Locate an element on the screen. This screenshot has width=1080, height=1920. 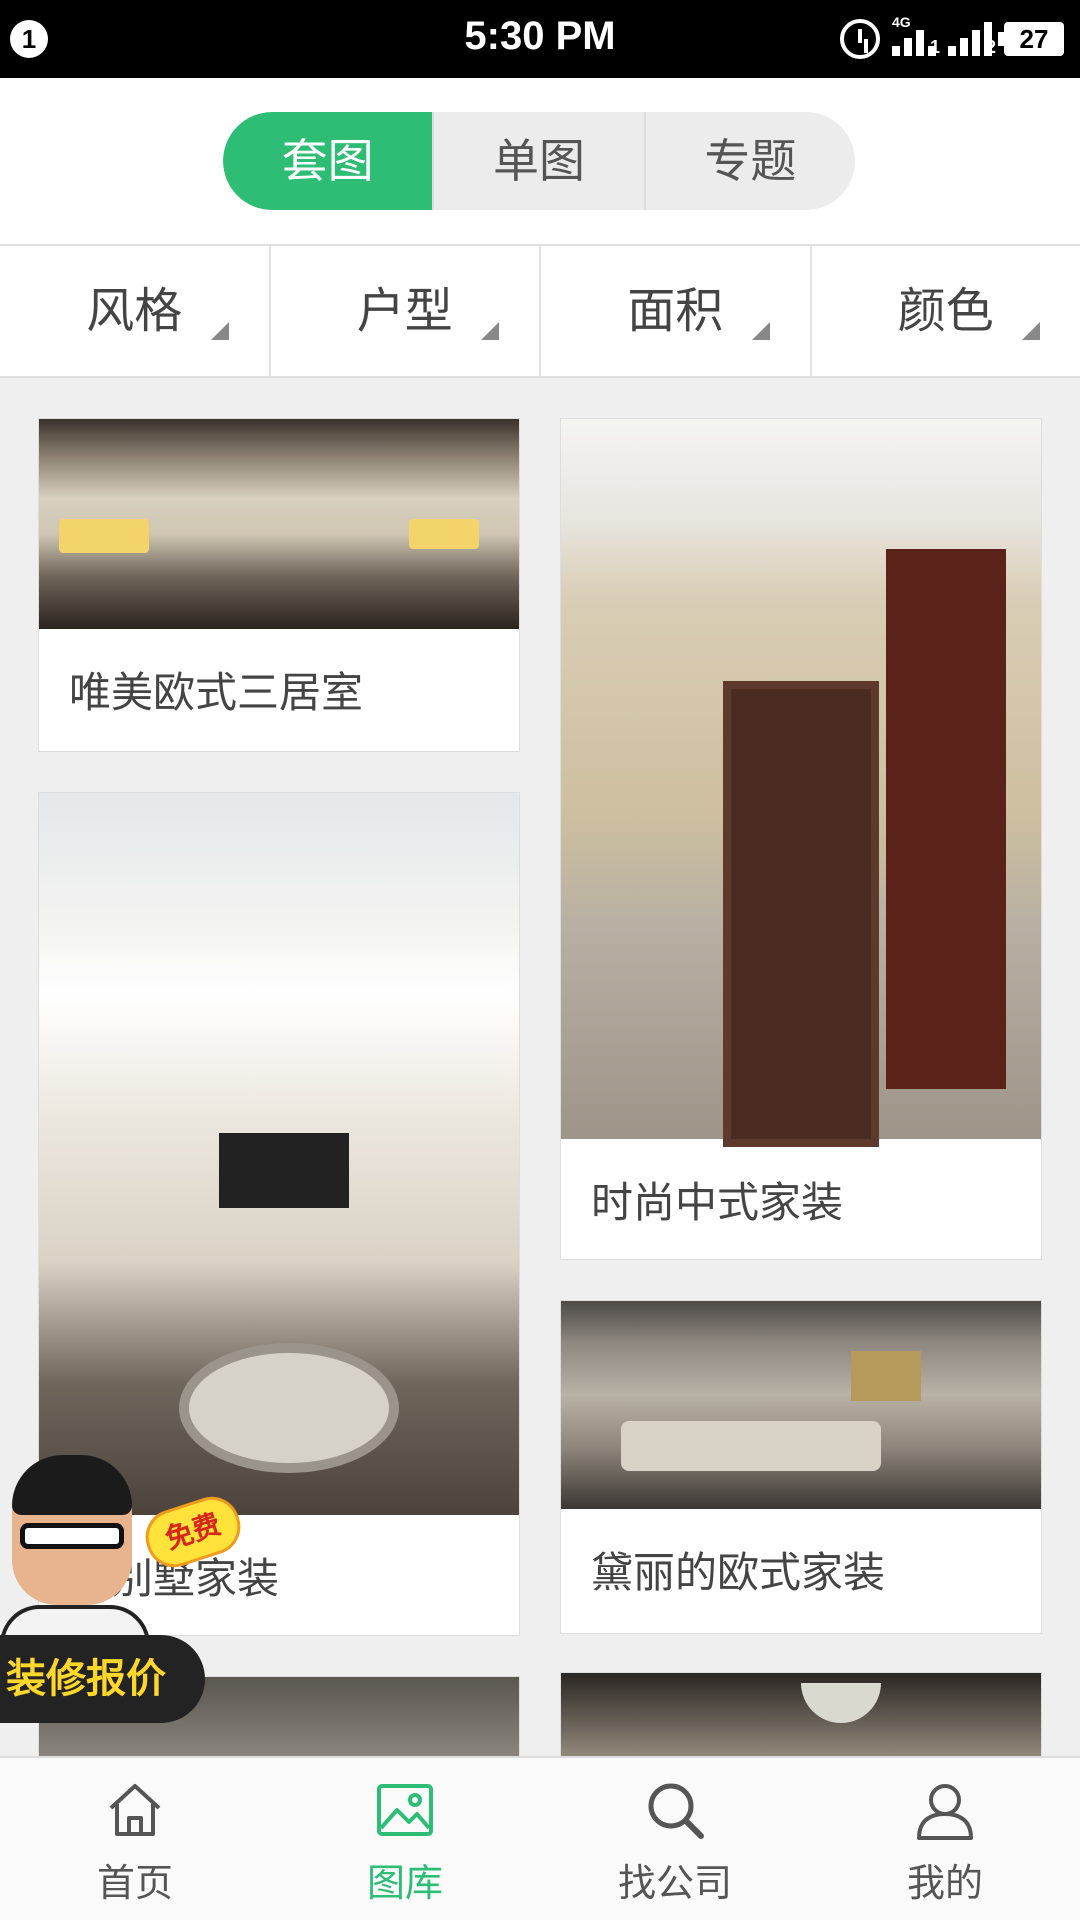
filter-layout: 户型 is located at coordinates (404, 311).